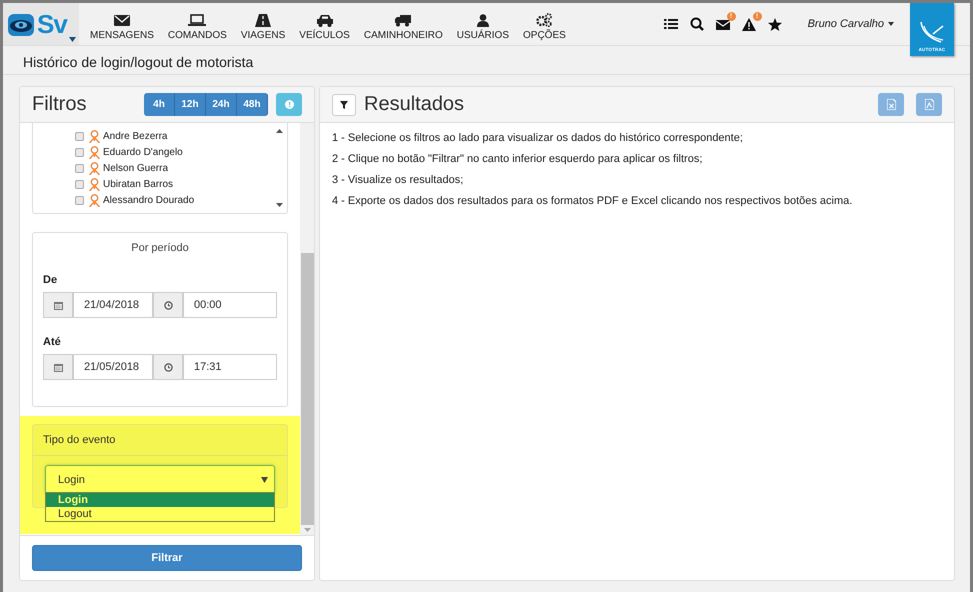  What do you see at coordinates (160, 248) in the screenshot?
I see `section-title: Por período` at bounding box center [160, 248].